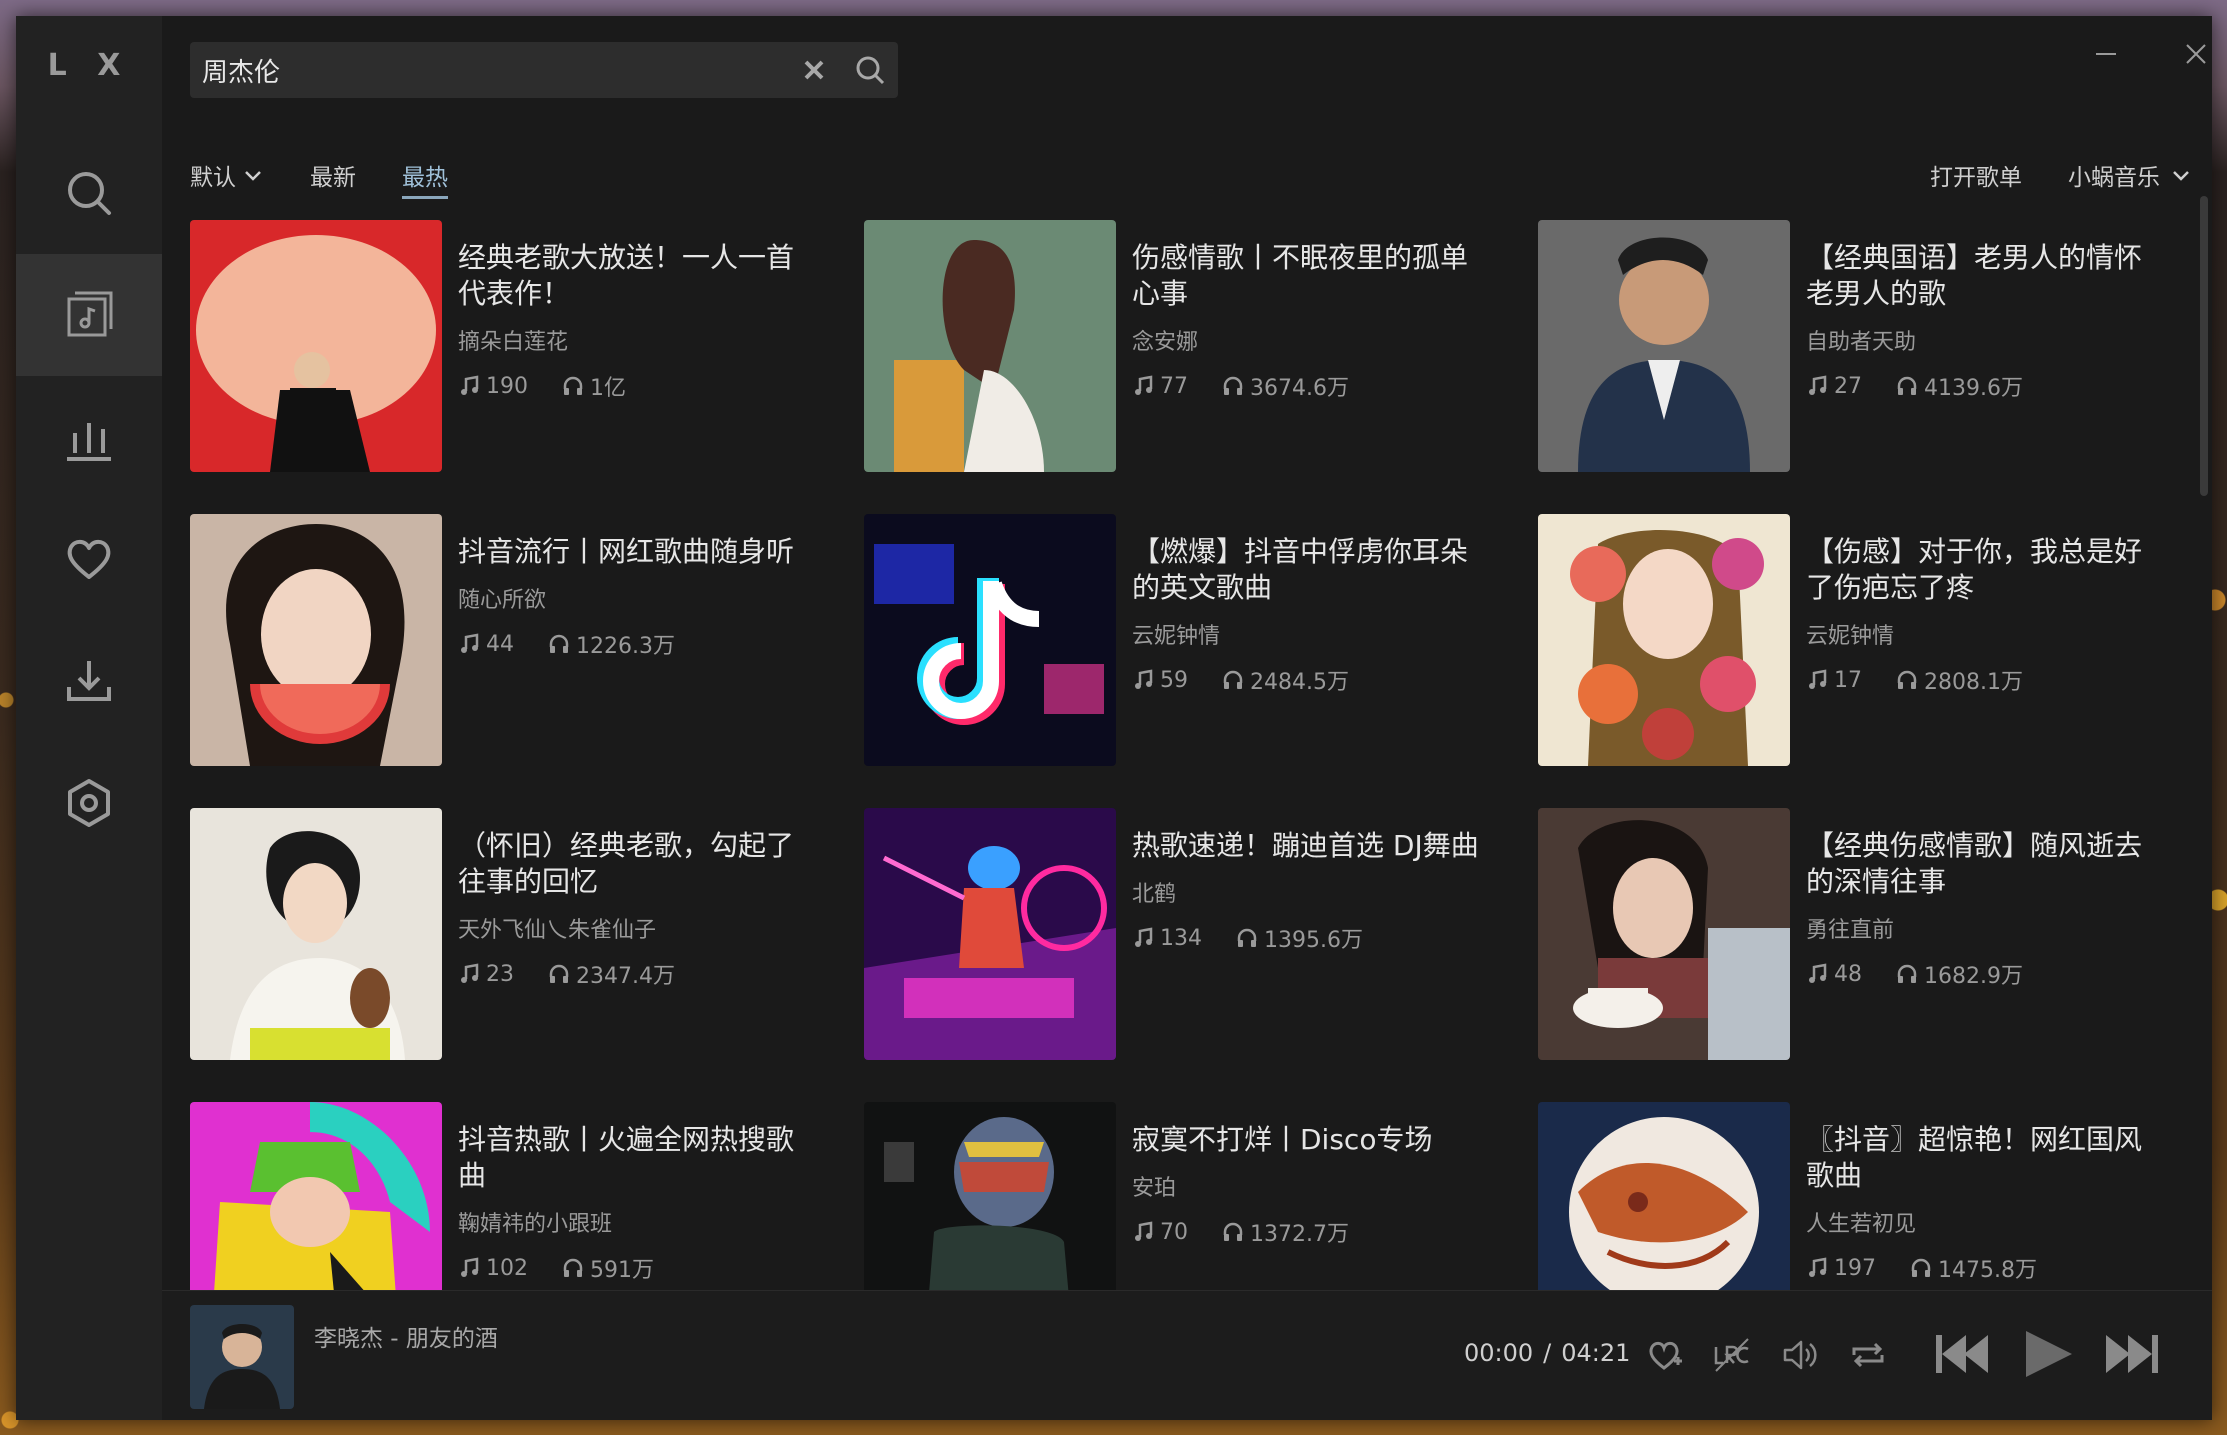  I want to click on tab-newest: 最新, so click(333, 175).